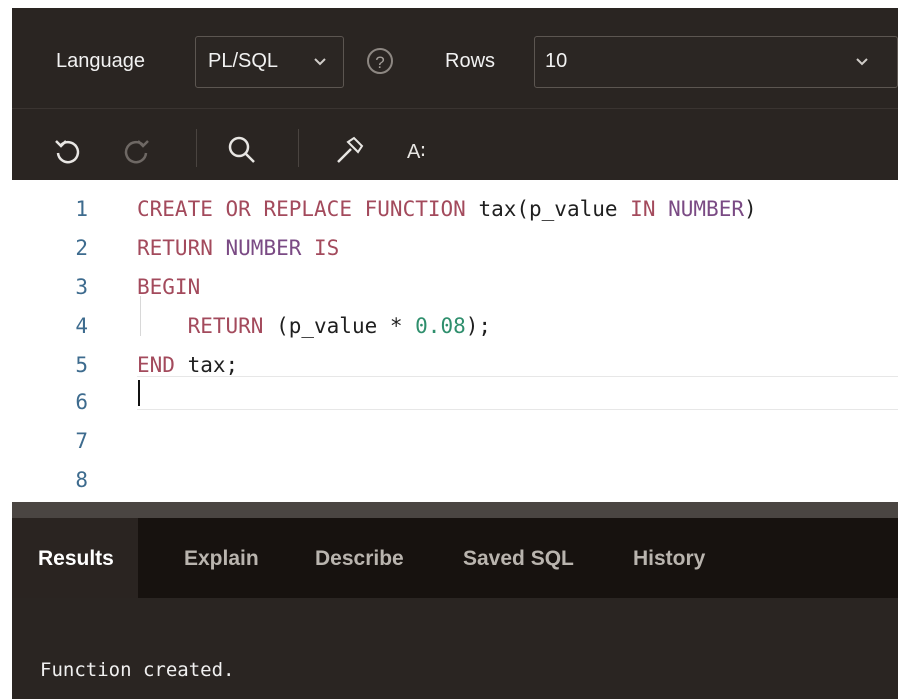 The height and width of the screenshot is (699, 898). Describe the element at coordinates (350, 150) in the screenshot. I see `hammer-icon` at that location.